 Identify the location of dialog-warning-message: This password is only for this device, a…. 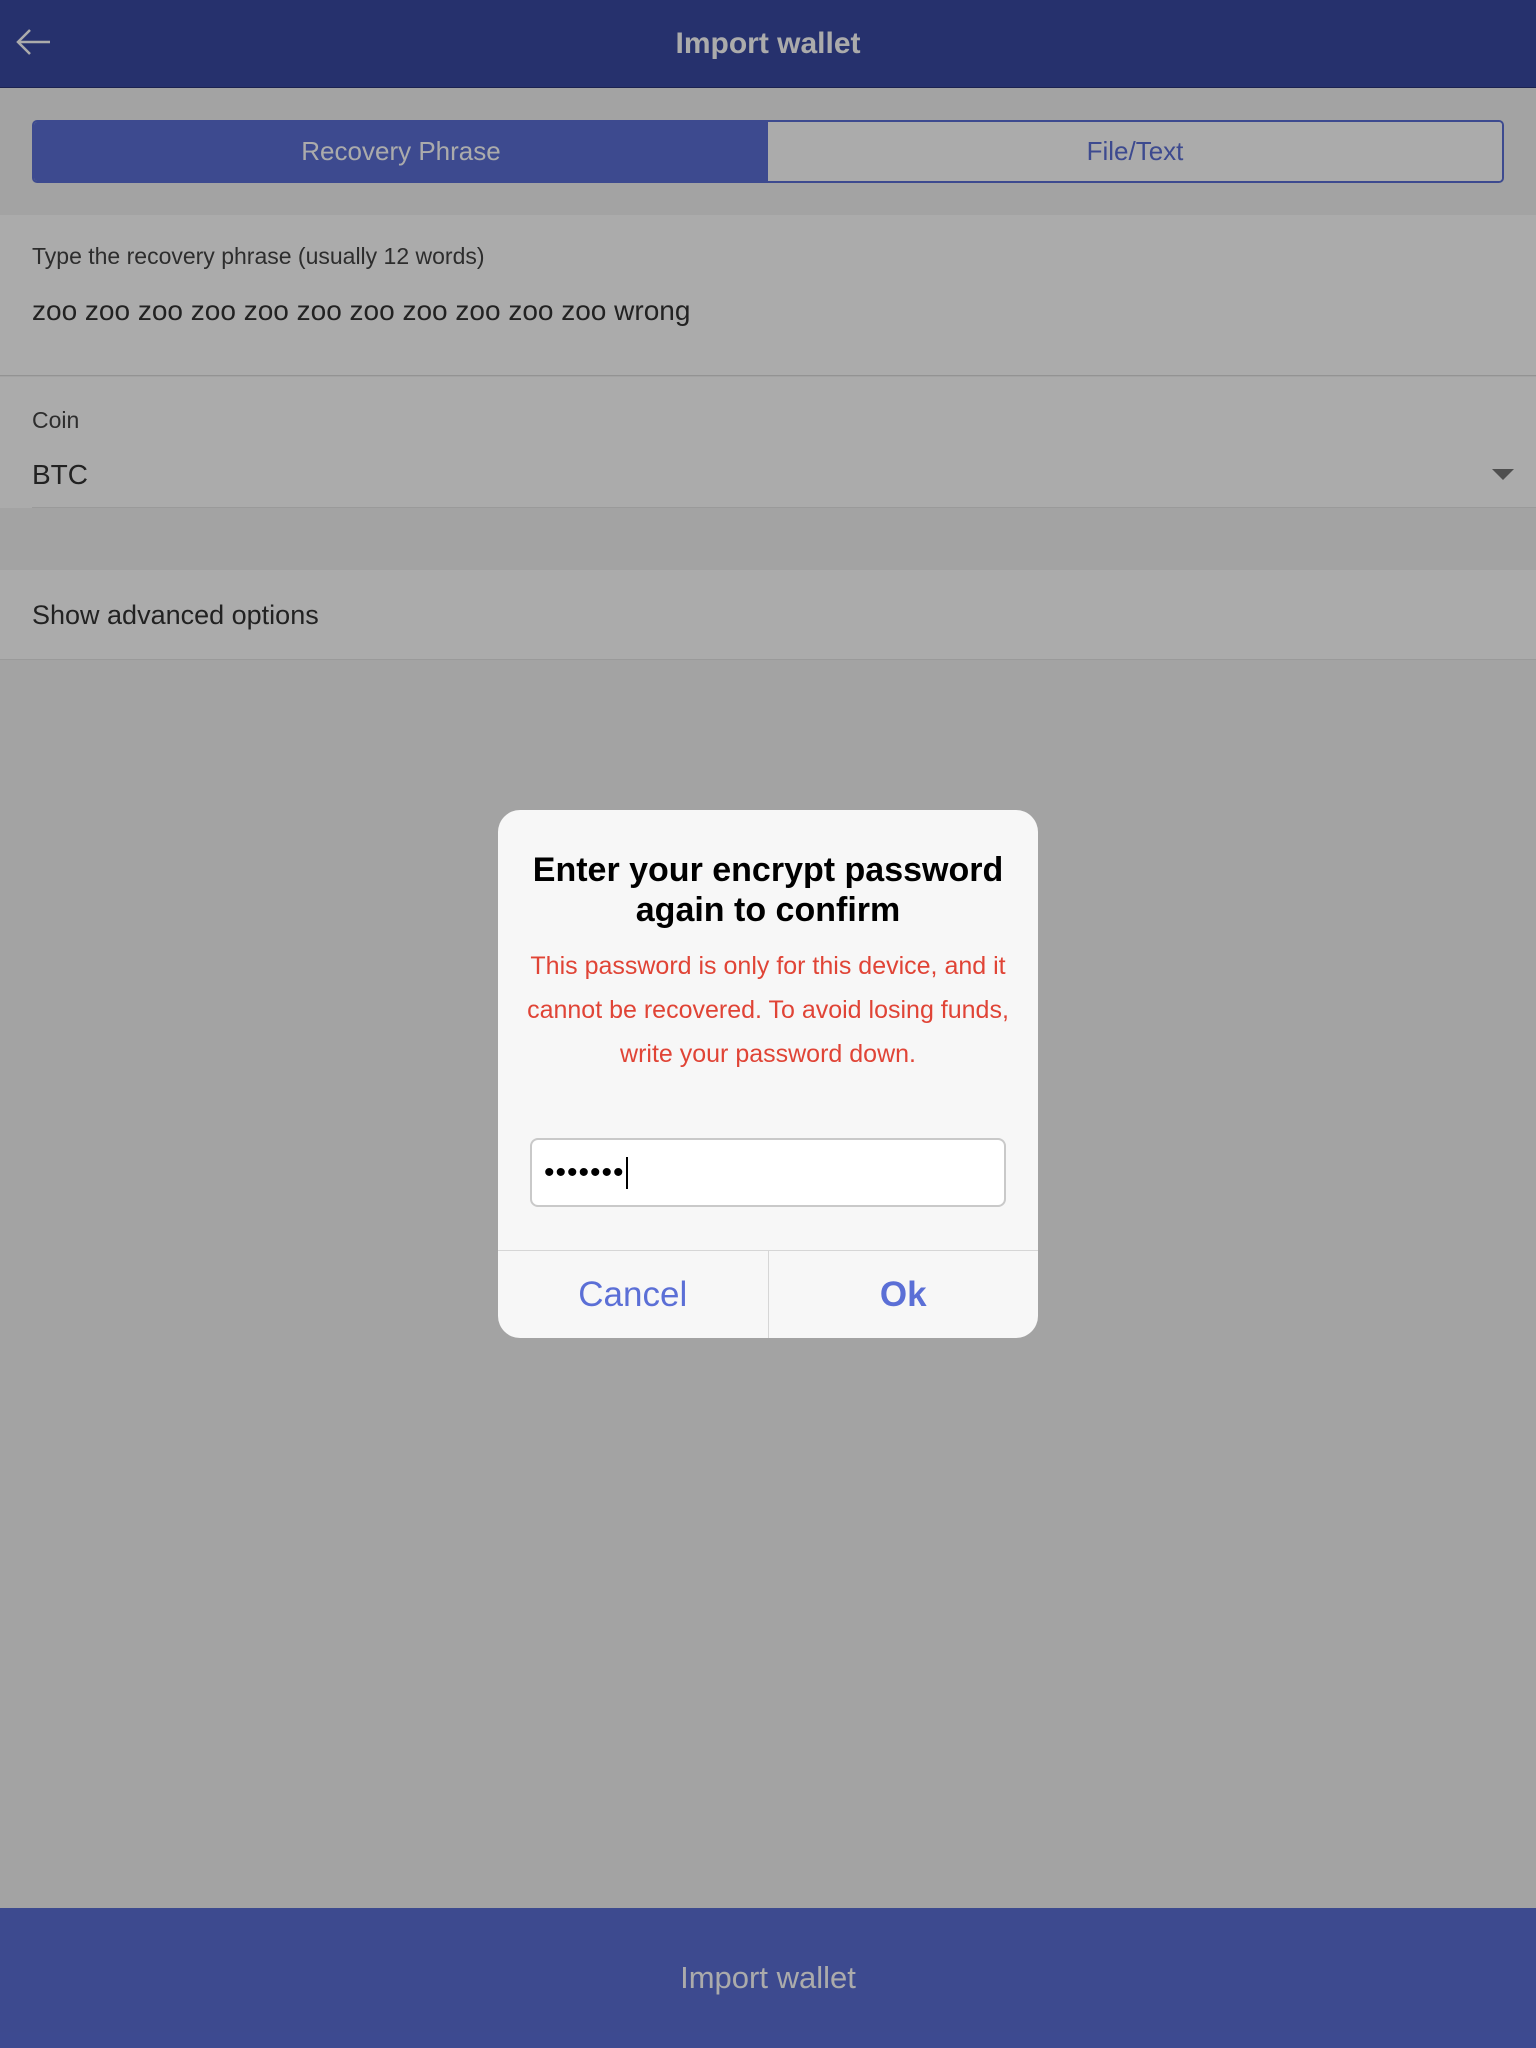
(768, 1010).